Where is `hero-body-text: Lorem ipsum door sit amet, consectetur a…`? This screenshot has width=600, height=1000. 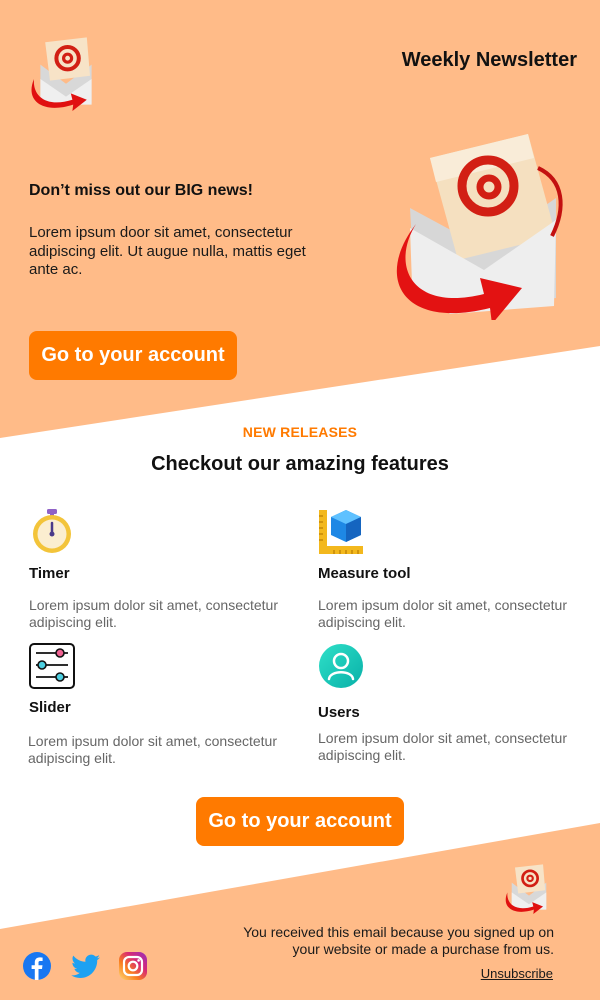
hero-body-text: Lorem ipsum door sit amet, consectetur a… is located at coordinates (167, 251).